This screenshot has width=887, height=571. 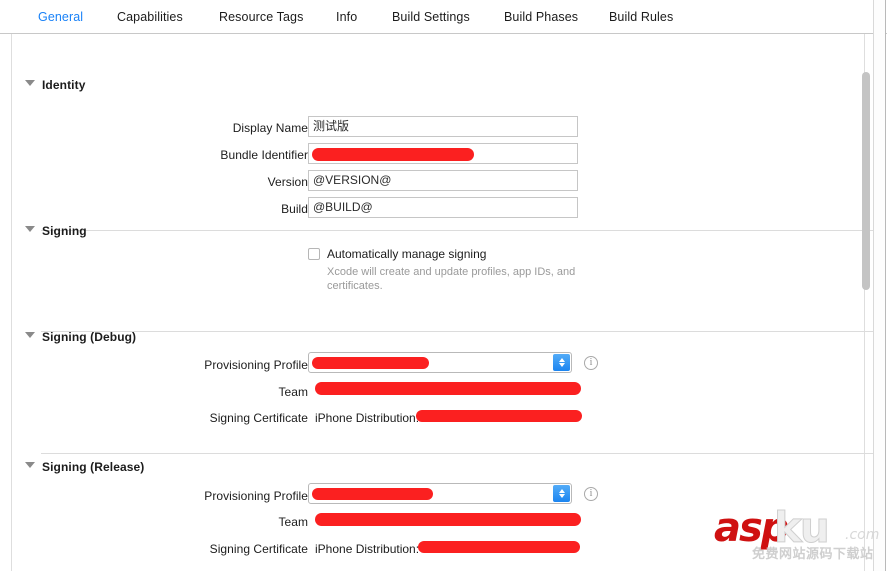 What do you see at coordinates (641, 17) in the screenshot?
I see `tab-build-rules: Build Rules` at bounding box center [641, 17].